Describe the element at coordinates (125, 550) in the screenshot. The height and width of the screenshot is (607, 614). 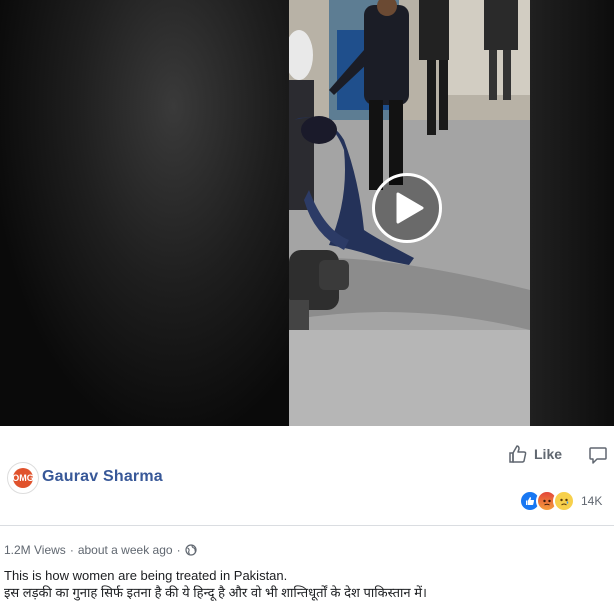
I see `post-time: about a week ago` at that location.